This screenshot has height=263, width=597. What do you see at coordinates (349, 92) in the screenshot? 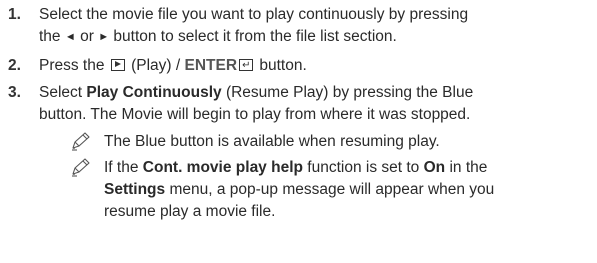
I see `text-fragment: (Resume Play) by pressing the Blue` at bounding box center [349, 92].